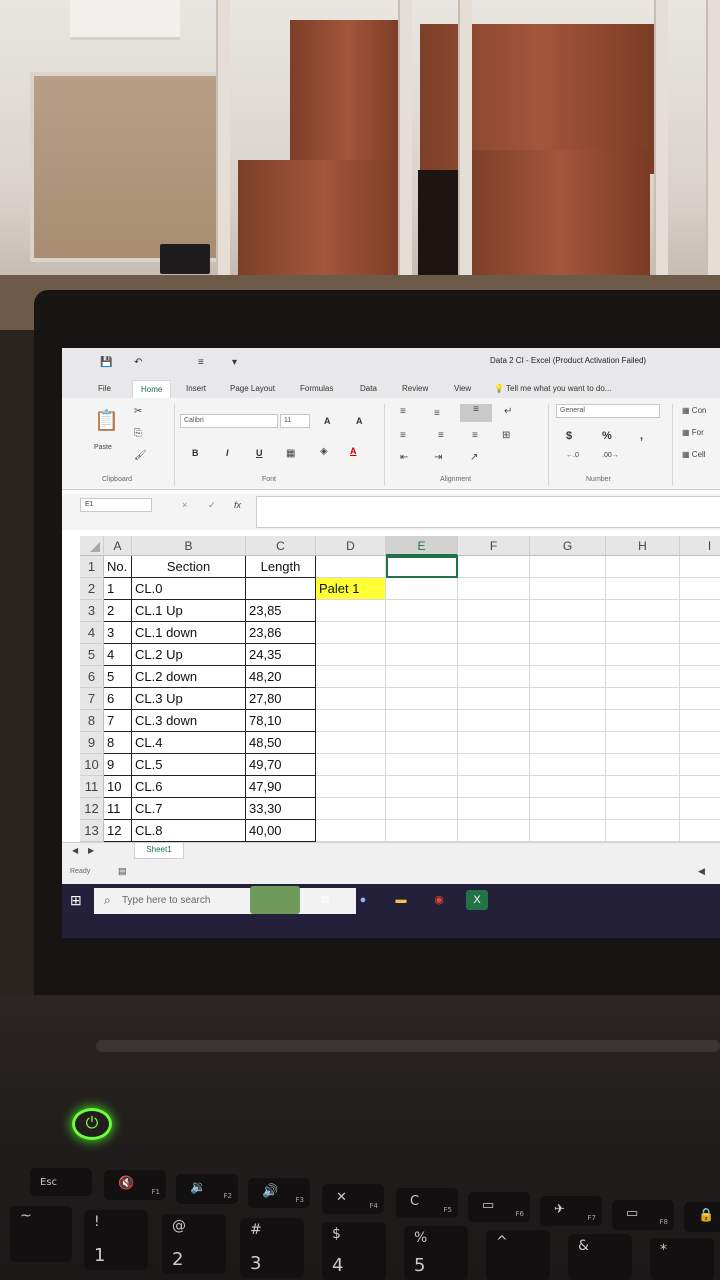 This screenshot has width=720, height=1280. Describe the element at coordinates (92, 611) in the screenshot. I see `row-header: 3` at that location.